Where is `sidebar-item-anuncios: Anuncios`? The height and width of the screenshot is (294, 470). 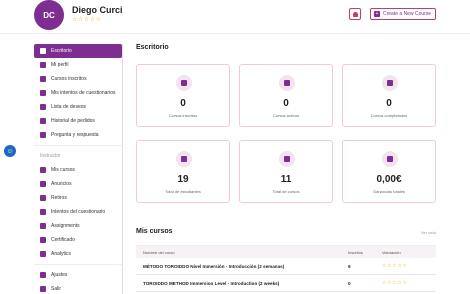 sidebar-item-anuncios: Anuncios is located at coordinates (78, 184).